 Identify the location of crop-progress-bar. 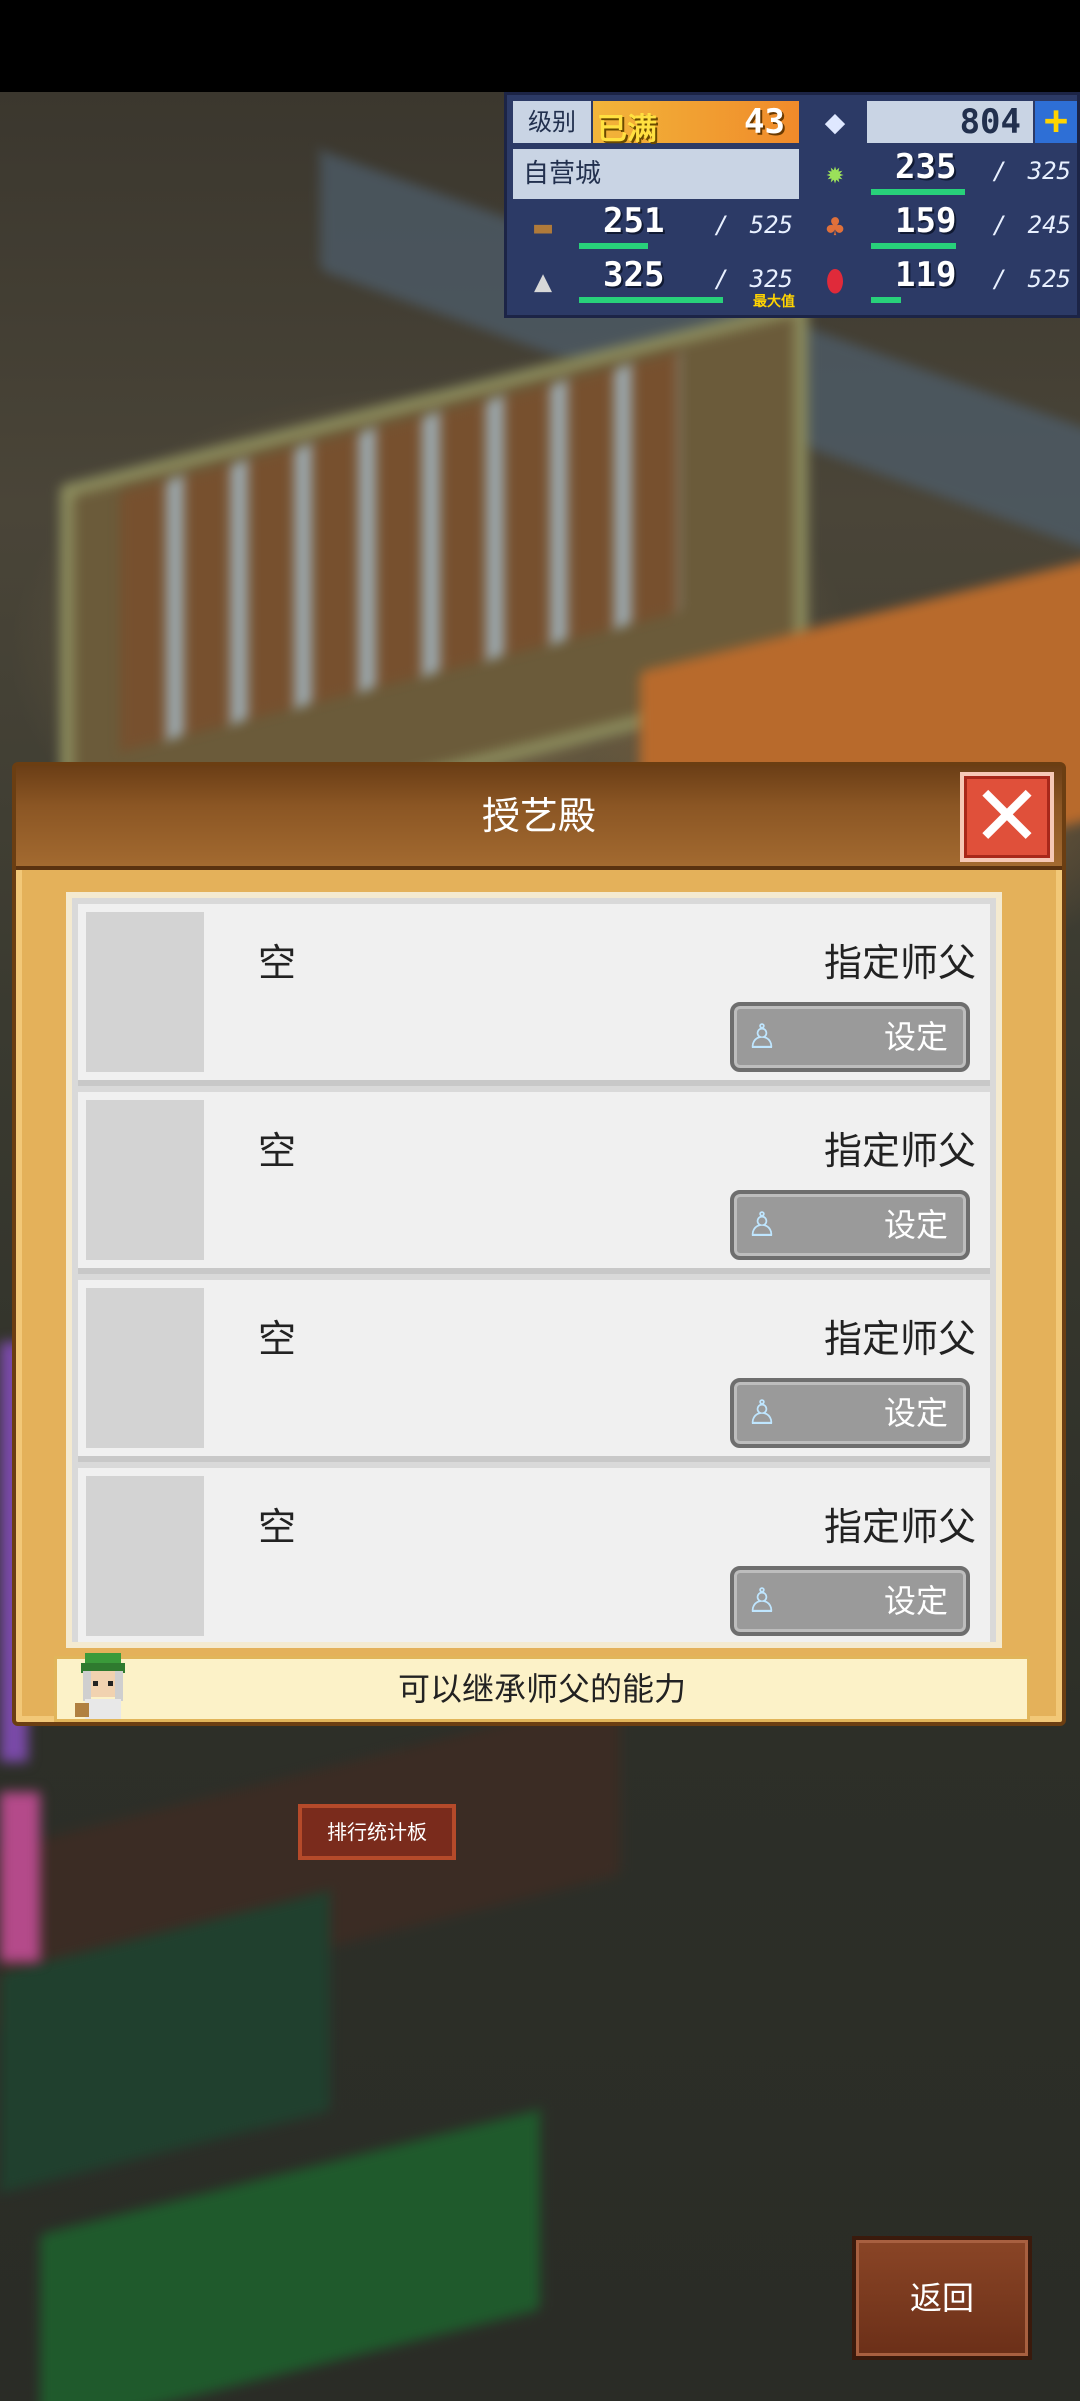
(918, 192).